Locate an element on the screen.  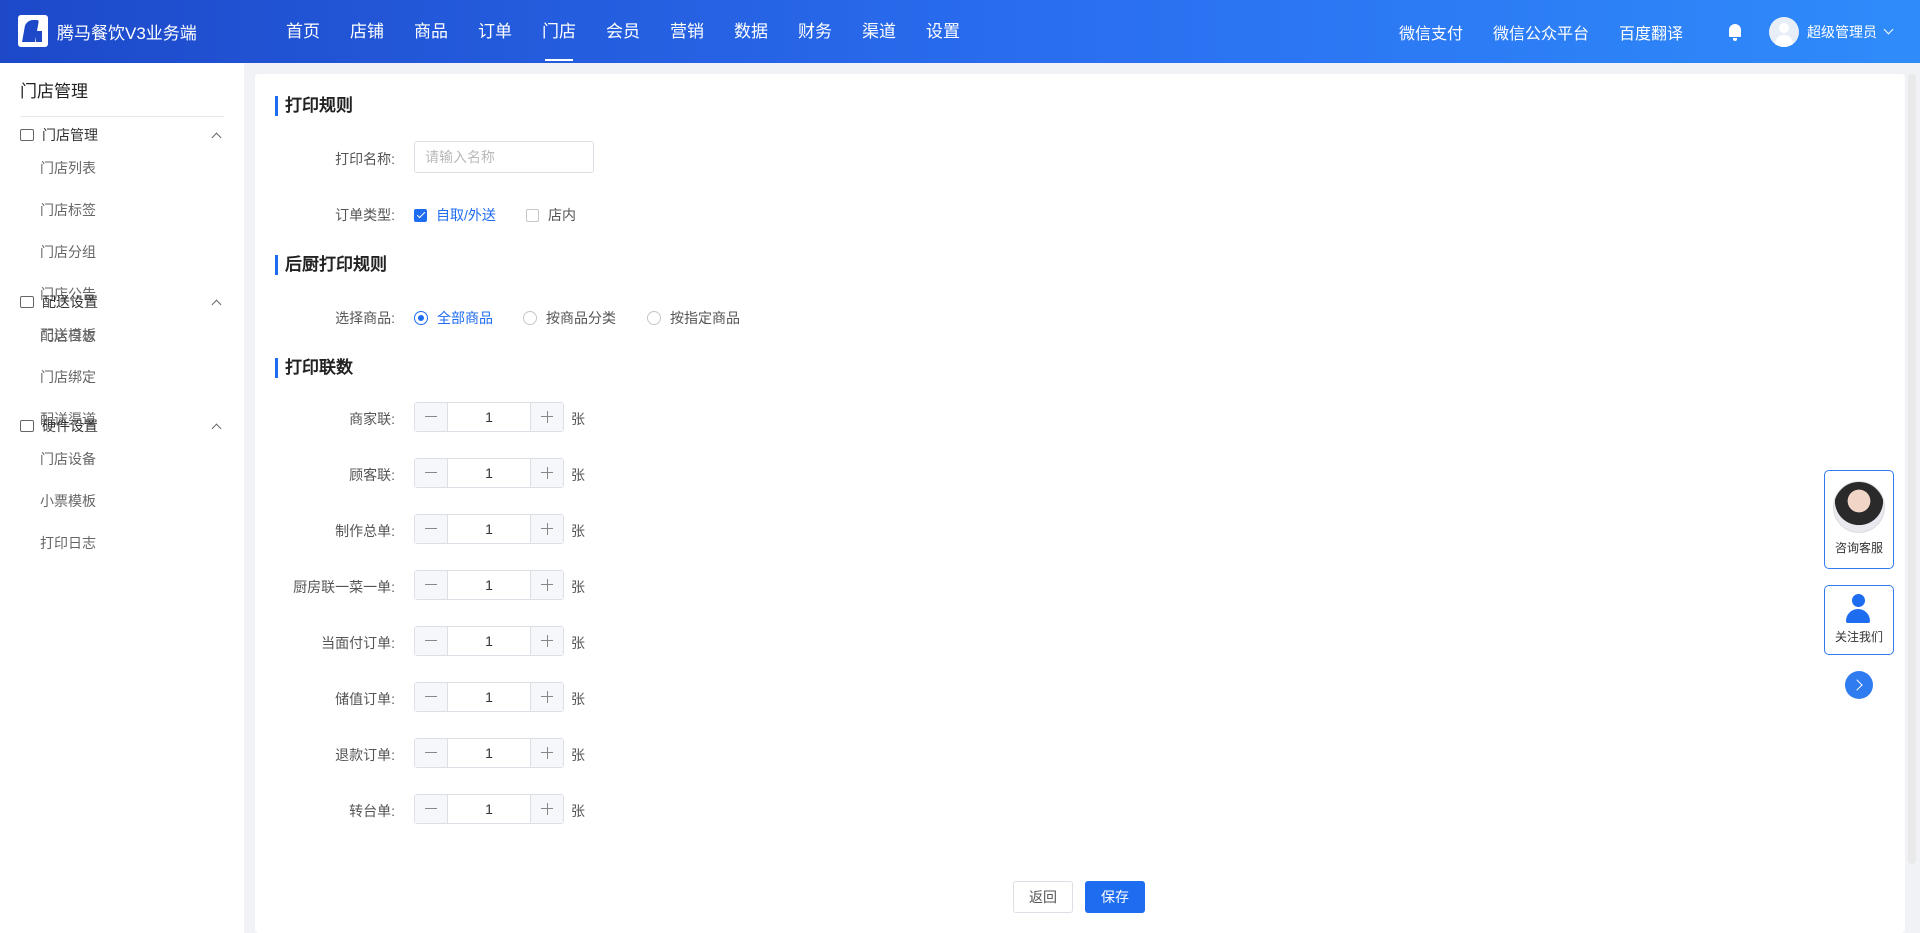
copies-stepper-customer: 1 is located at coordinates (489, 473).